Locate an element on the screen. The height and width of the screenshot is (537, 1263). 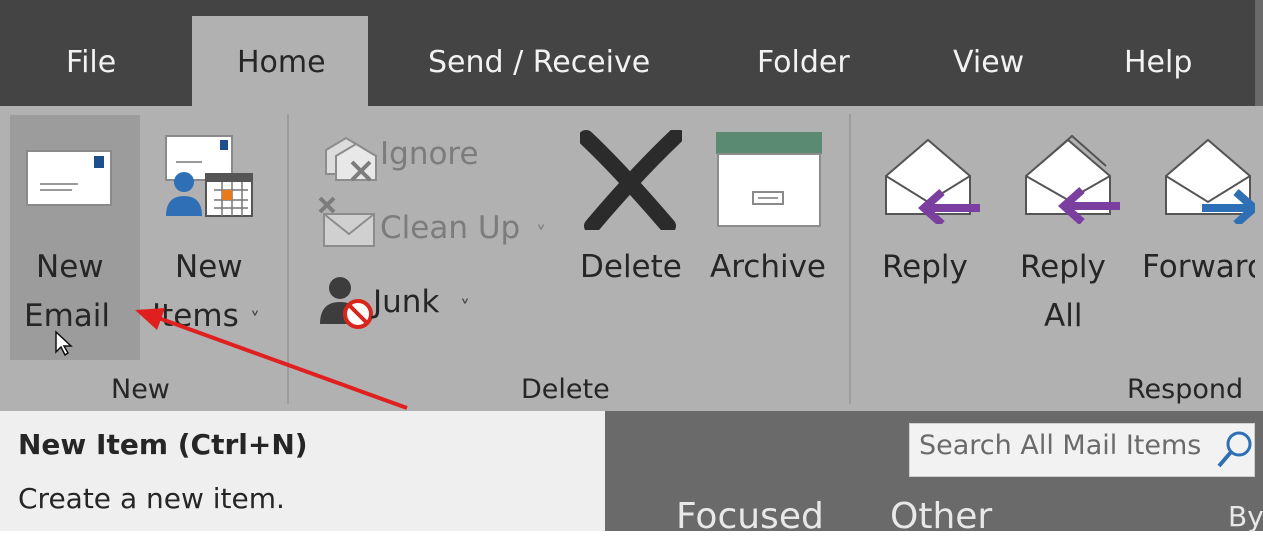
window-edge is located at coordinates (1259, 53).